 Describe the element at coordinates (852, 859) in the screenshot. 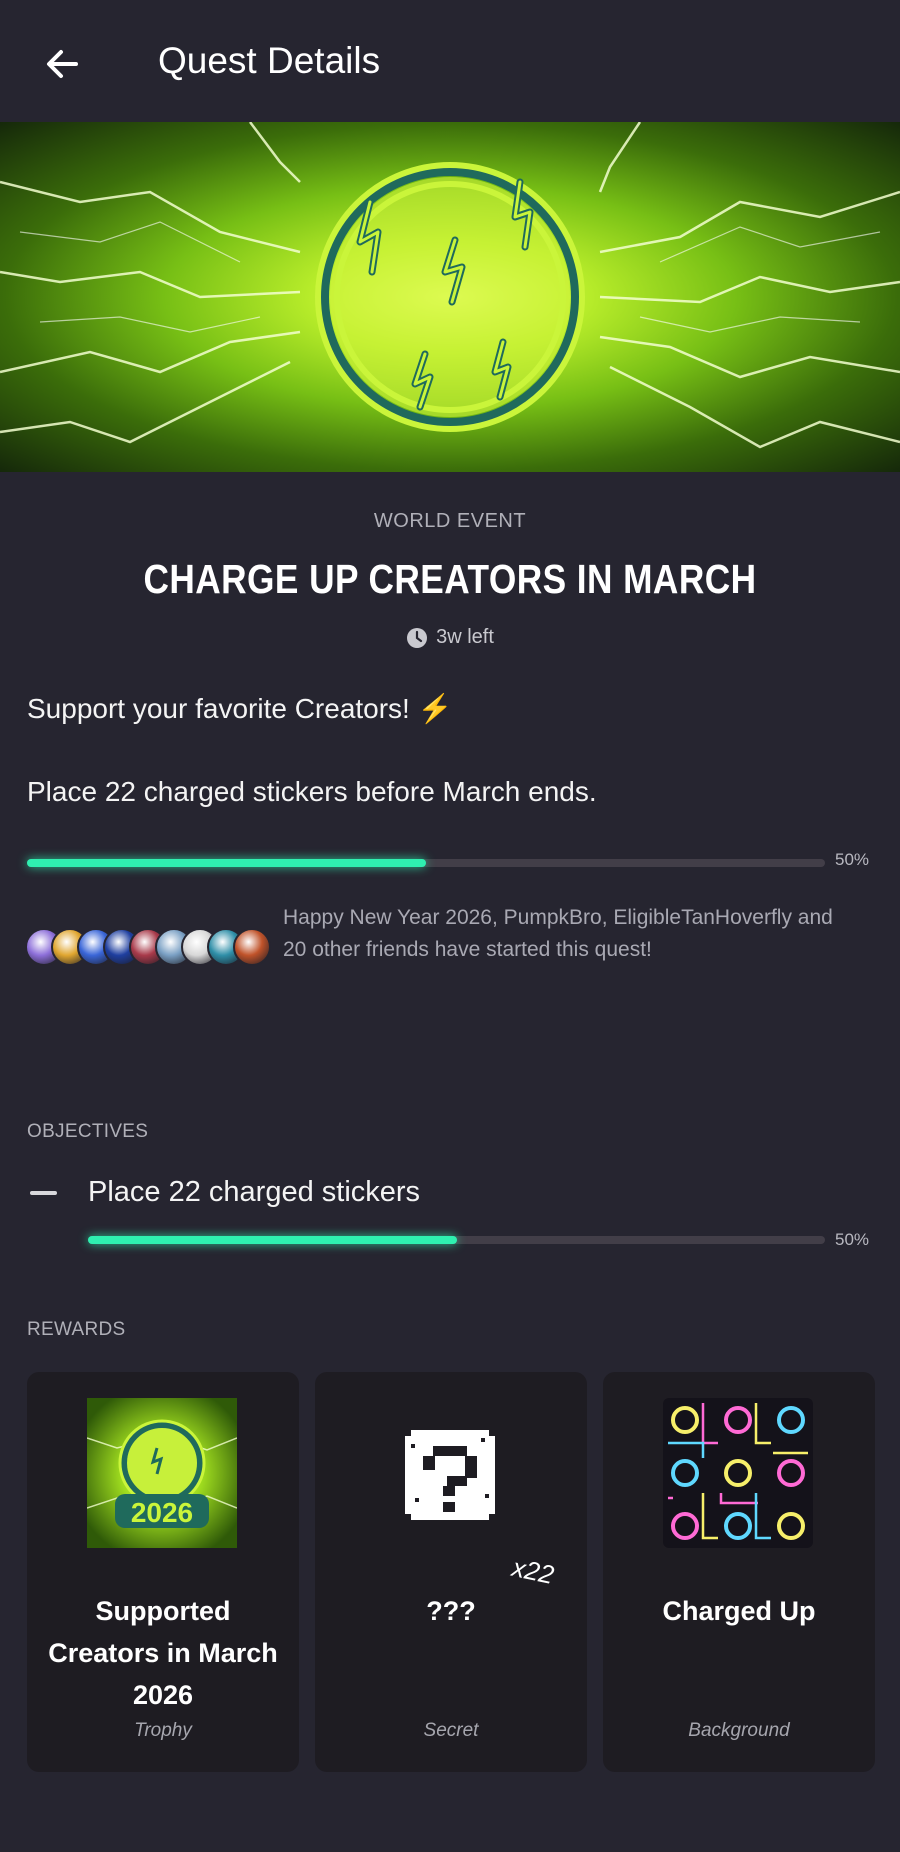

I see `quest-progress-percent: 50%` at that location.